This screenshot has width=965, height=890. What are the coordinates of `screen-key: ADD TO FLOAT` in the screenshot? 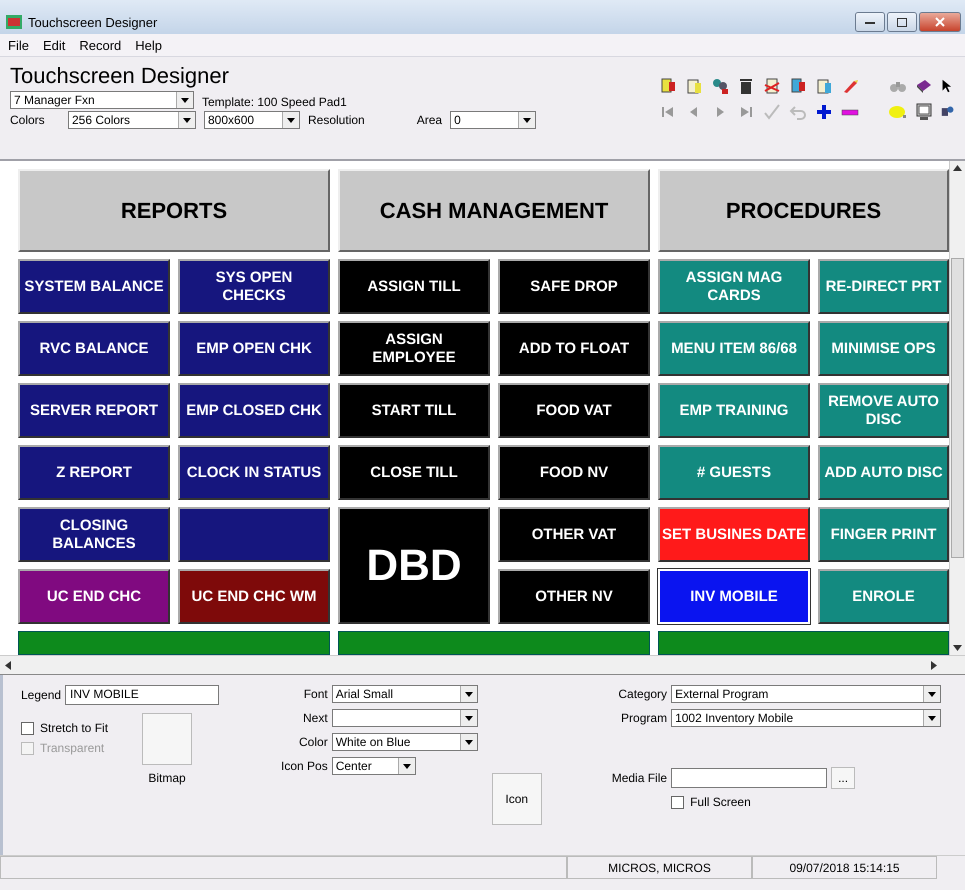 It's located at (574, 348).